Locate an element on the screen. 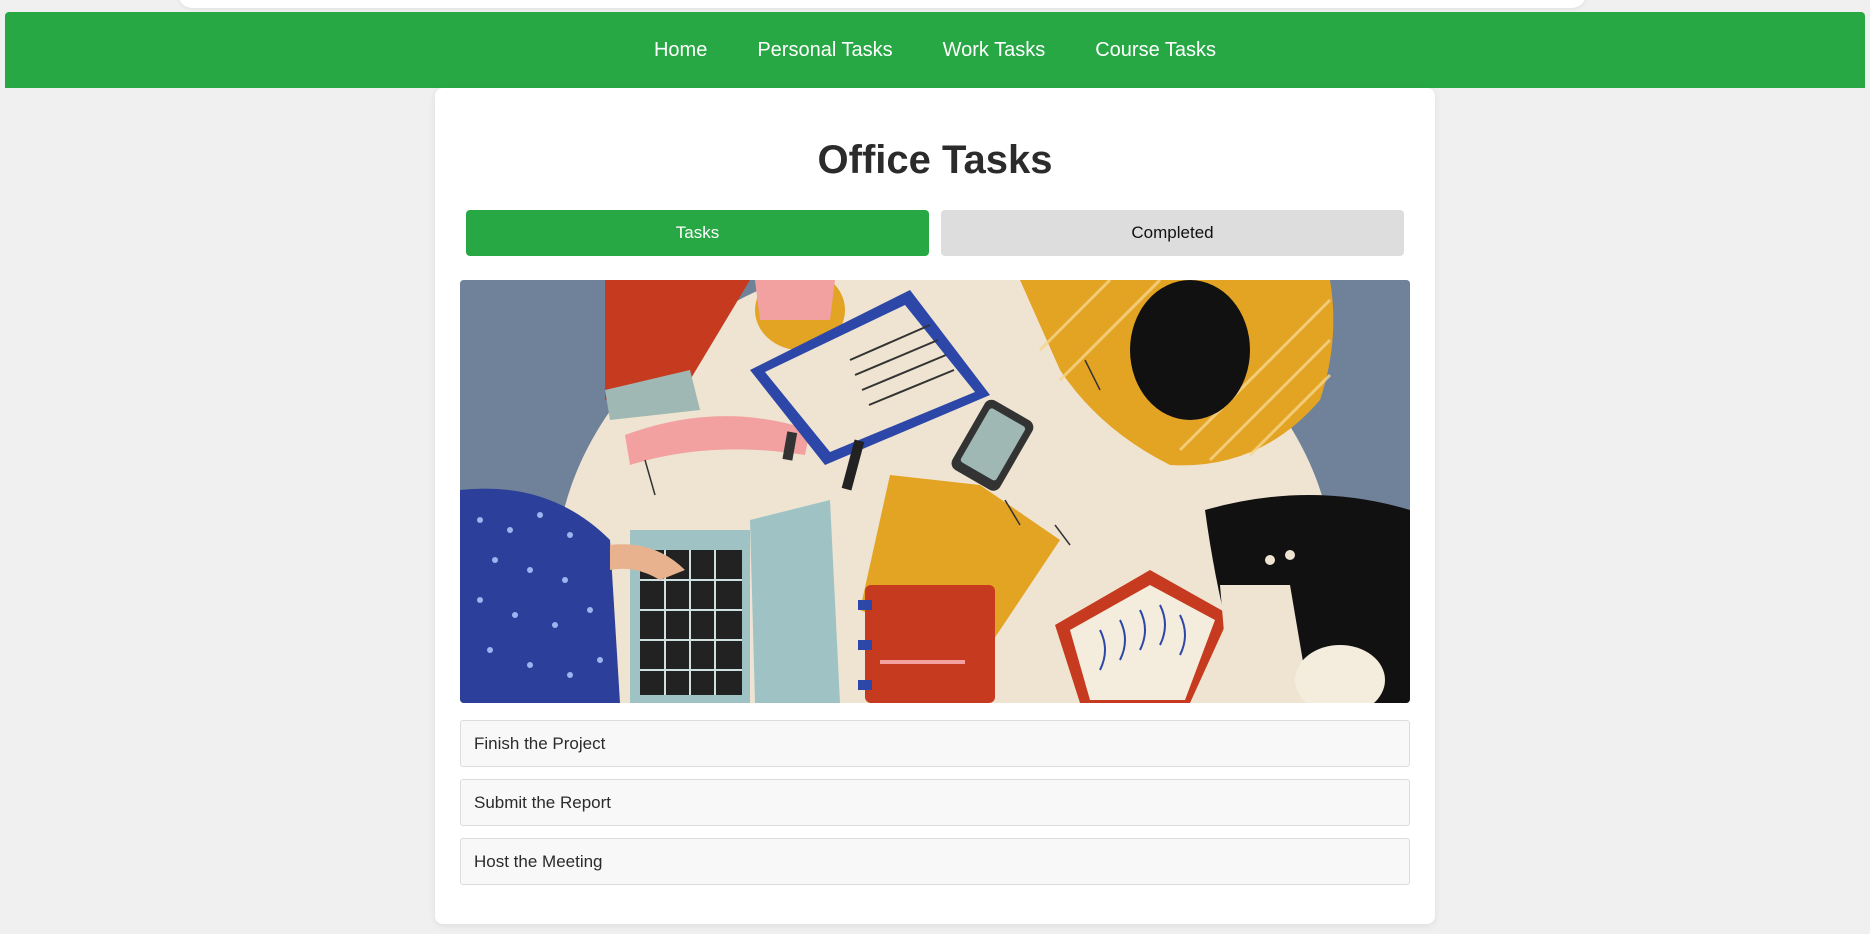 Image resolution: width=1870 pixels, height=934 pixels. nav-link-home: Home is located at coordinates (680, 50).